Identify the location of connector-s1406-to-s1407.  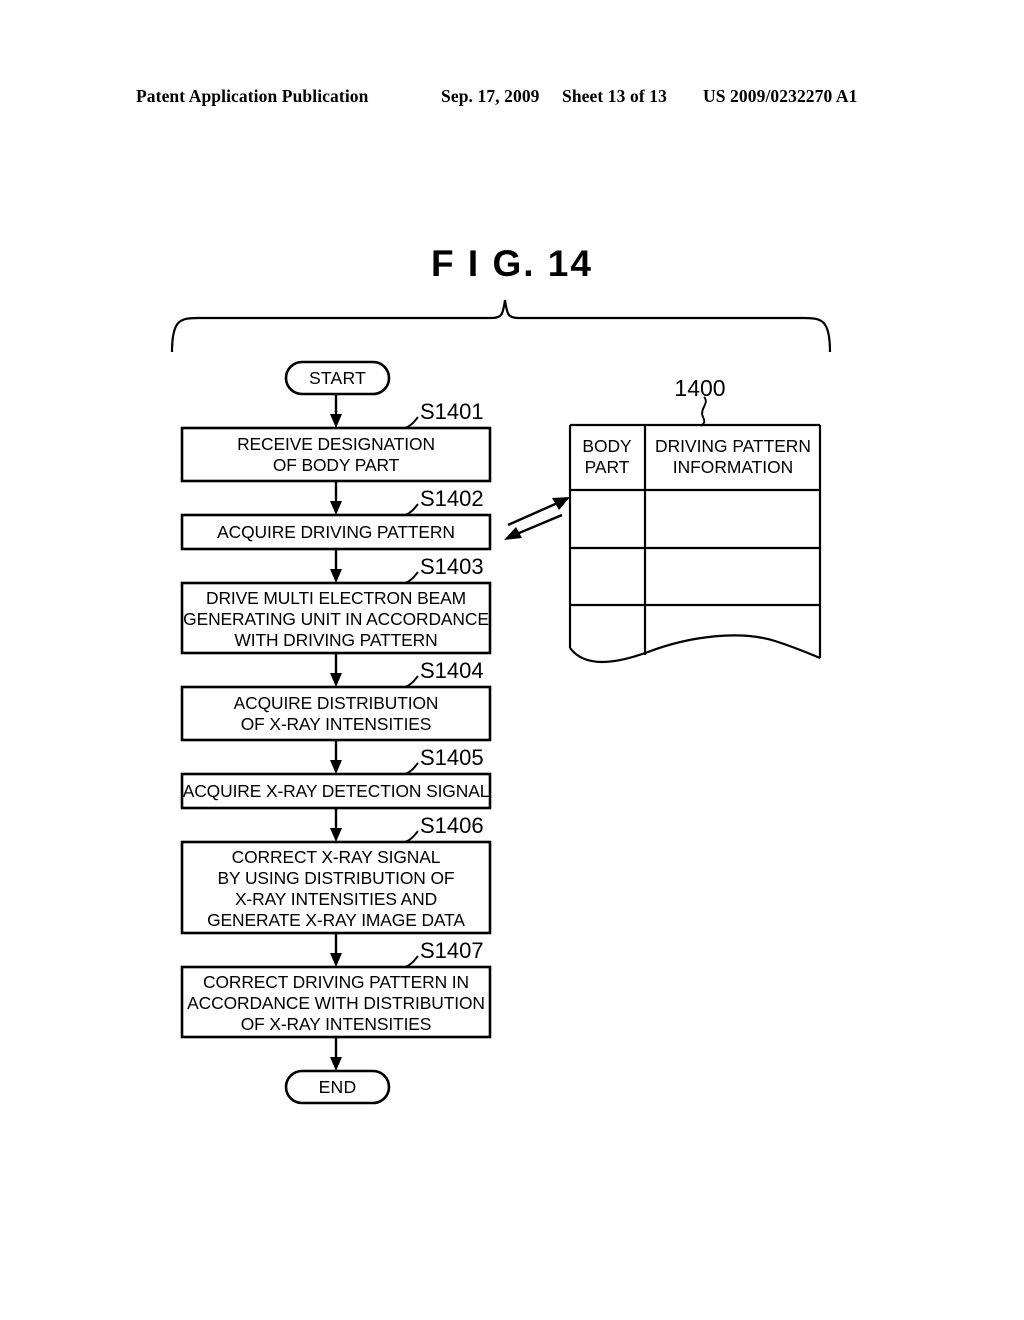
(336, 950).